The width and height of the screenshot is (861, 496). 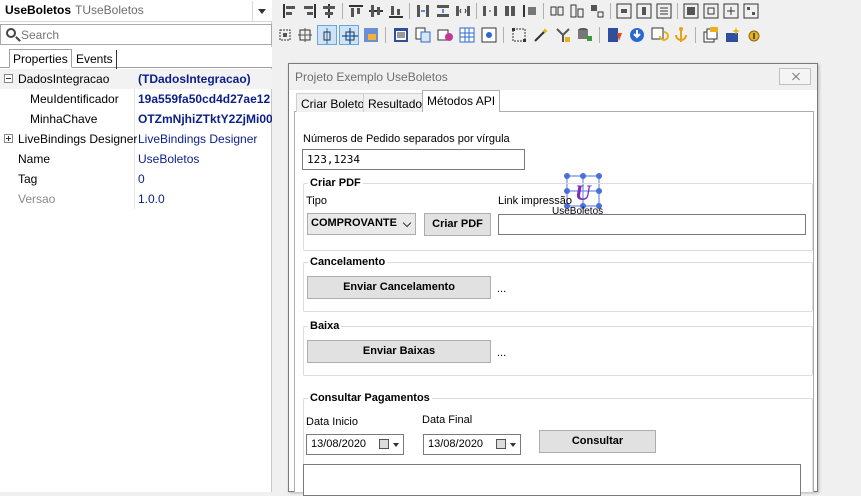 What do you see at coordinates (751, 11) in the screenshot?
I see `lock-controls-icon` at bounding box center [751, 11].